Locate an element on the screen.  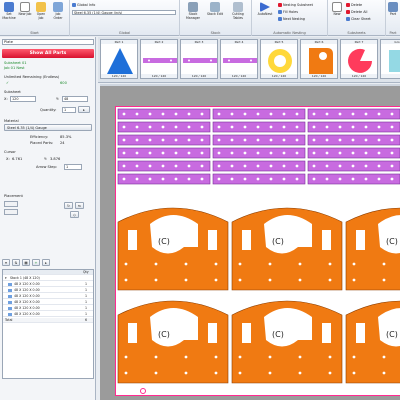
new-subsheet-button: New is located at coordinates (337, 9).